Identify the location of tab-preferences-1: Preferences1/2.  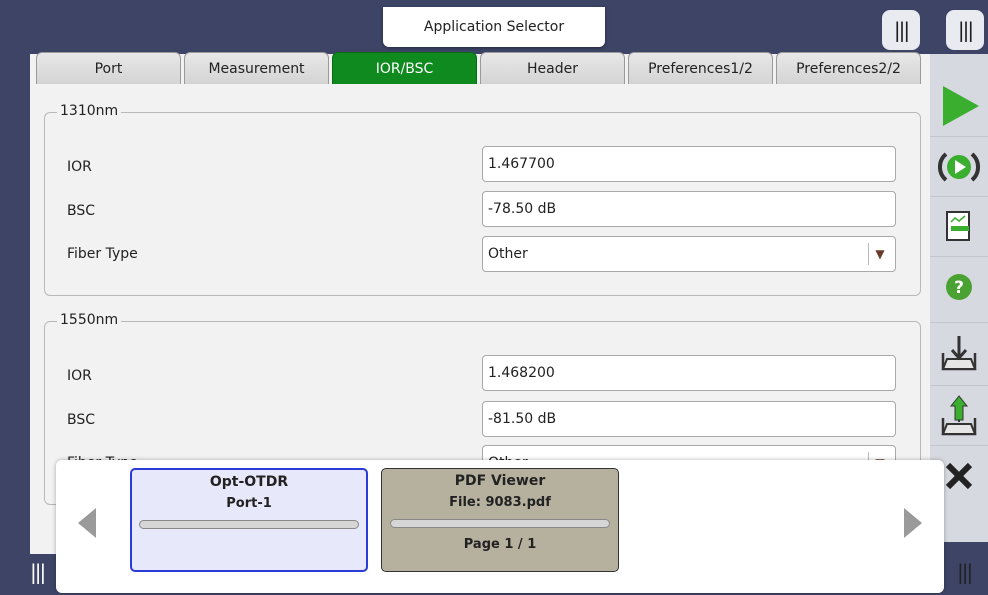
(700, 68).